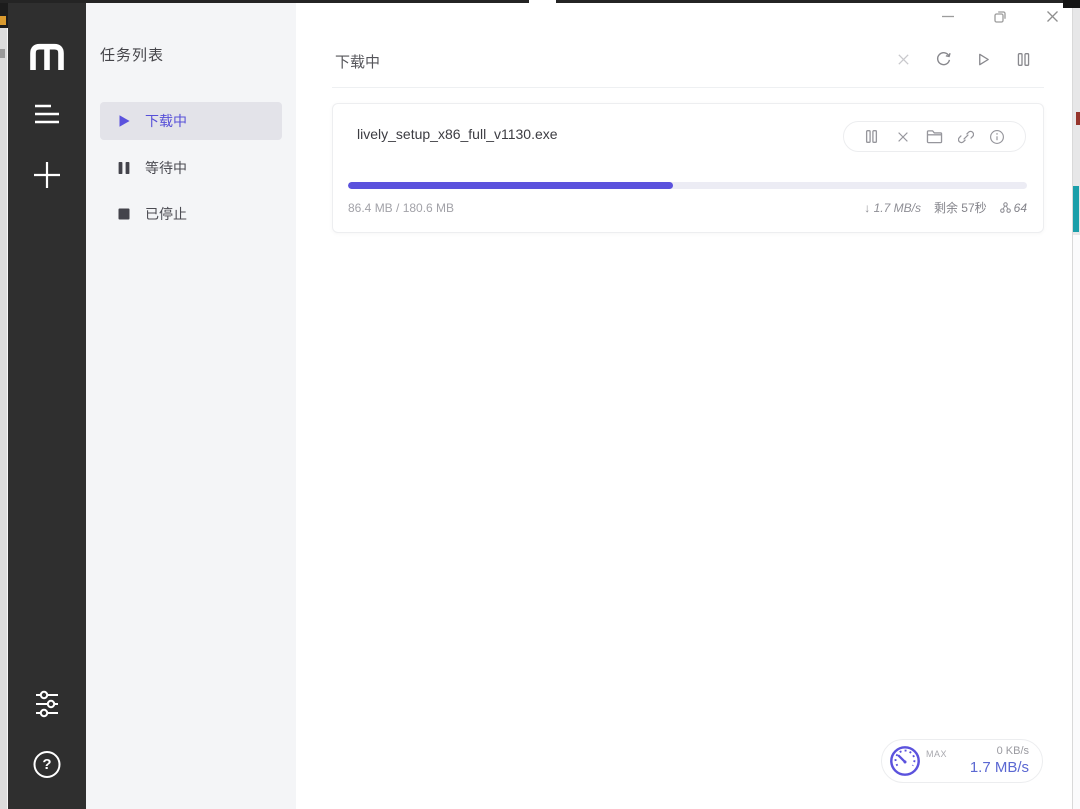 The image size is (1080, 809). What do you see at coordinates (401, 207) in the screenshot?
I see `size-progress-text: 86.4 MB / 180.6 MB` at bounding box center [401, 207].